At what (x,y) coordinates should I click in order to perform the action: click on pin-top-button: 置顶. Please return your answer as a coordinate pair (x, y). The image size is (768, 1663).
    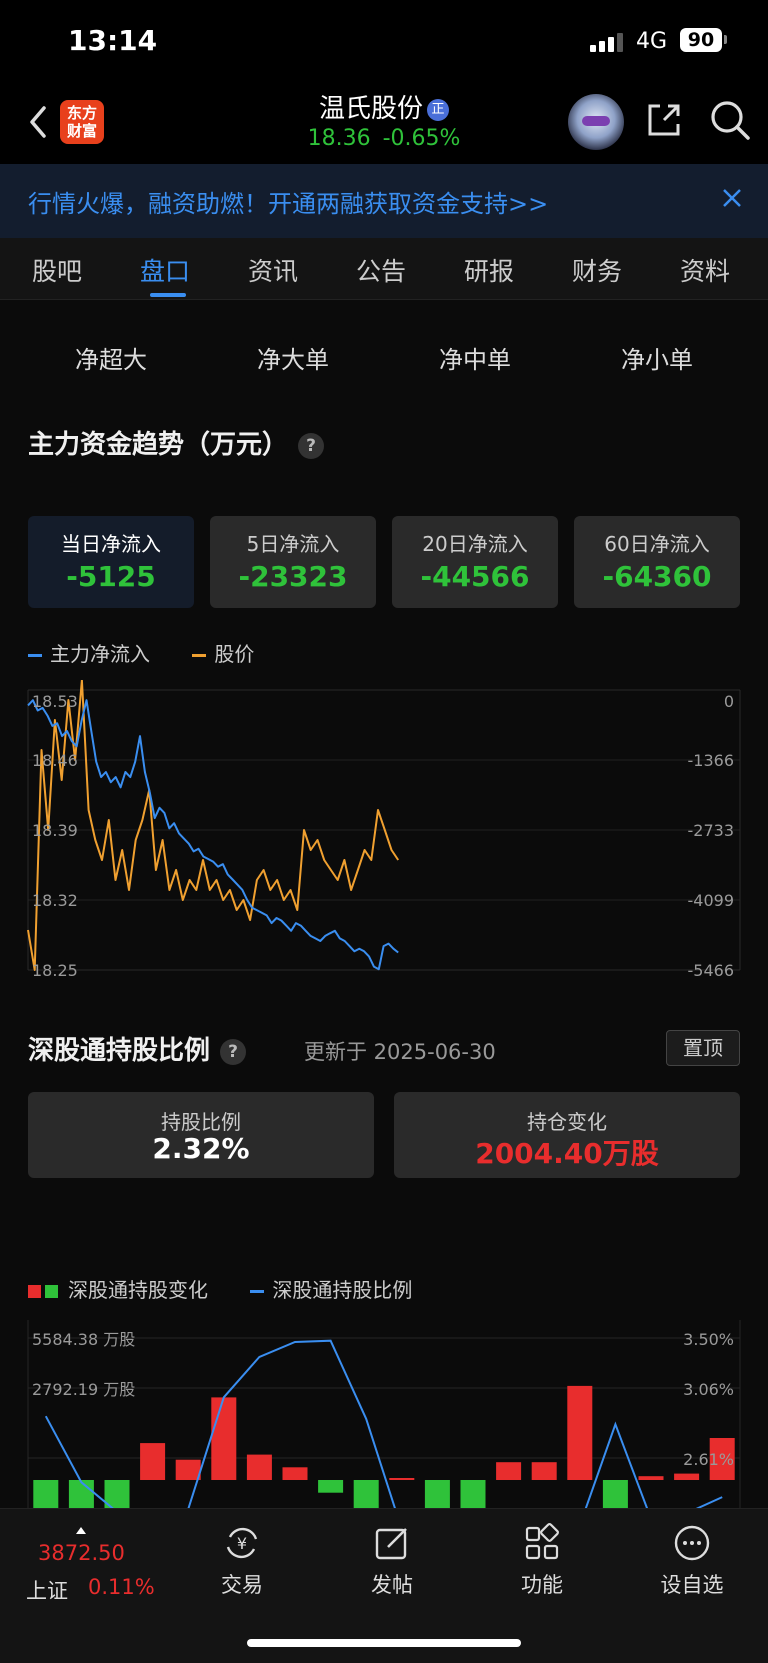
    Looking at the image, I should click on (703, 1048).